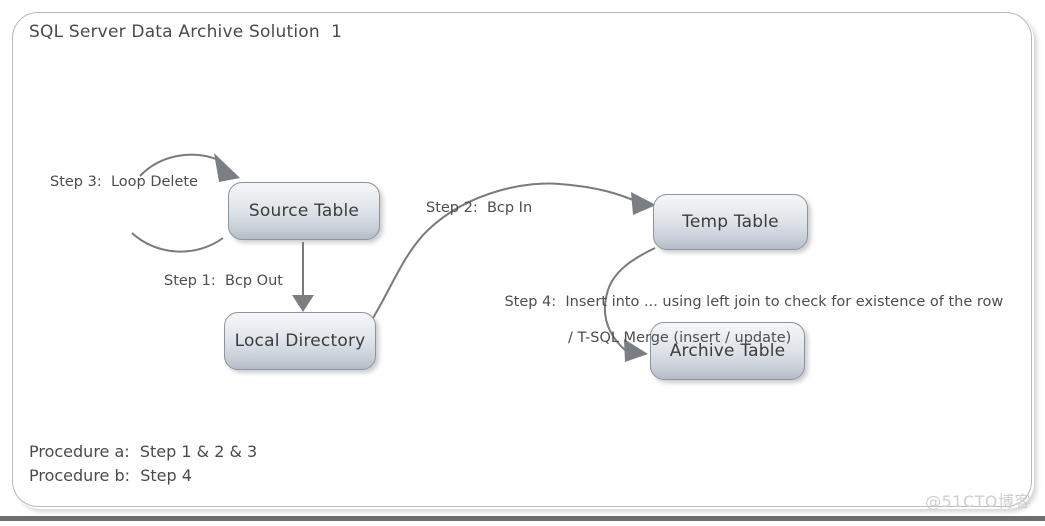  What do you see at coordinates (978, 501) in the screenshot?
I see `watermark: @51CTO博客` at bounding box center [978, 501].